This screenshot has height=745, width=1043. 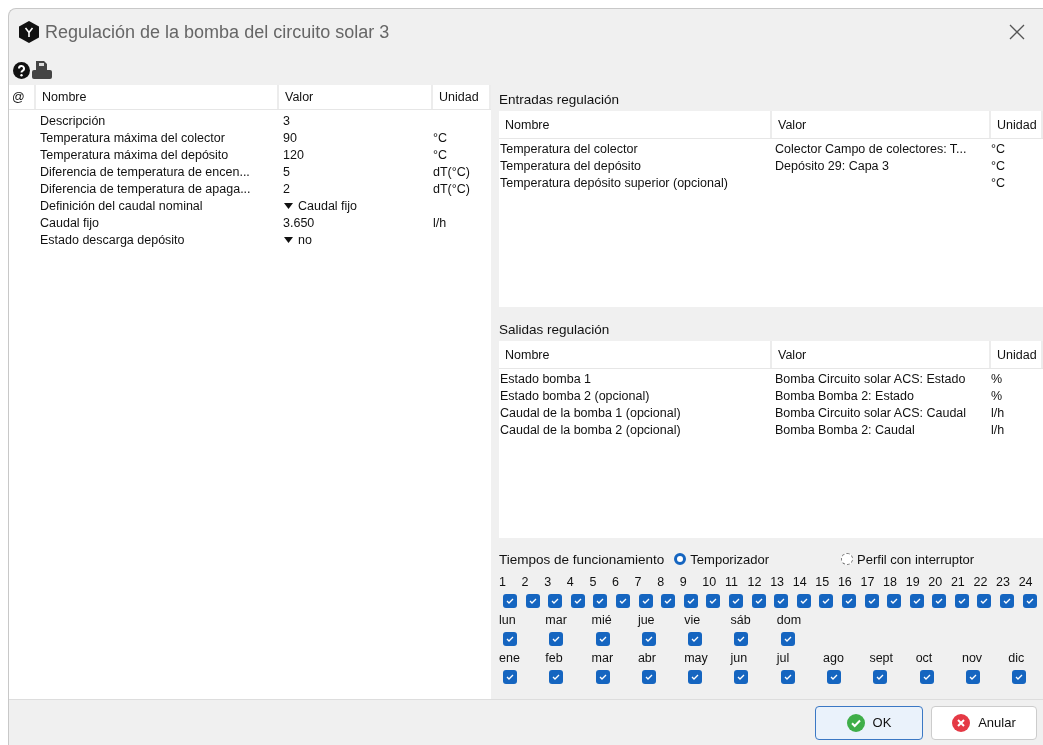 I want to click on checkbox-label: 6, so click(x=615, y=582).